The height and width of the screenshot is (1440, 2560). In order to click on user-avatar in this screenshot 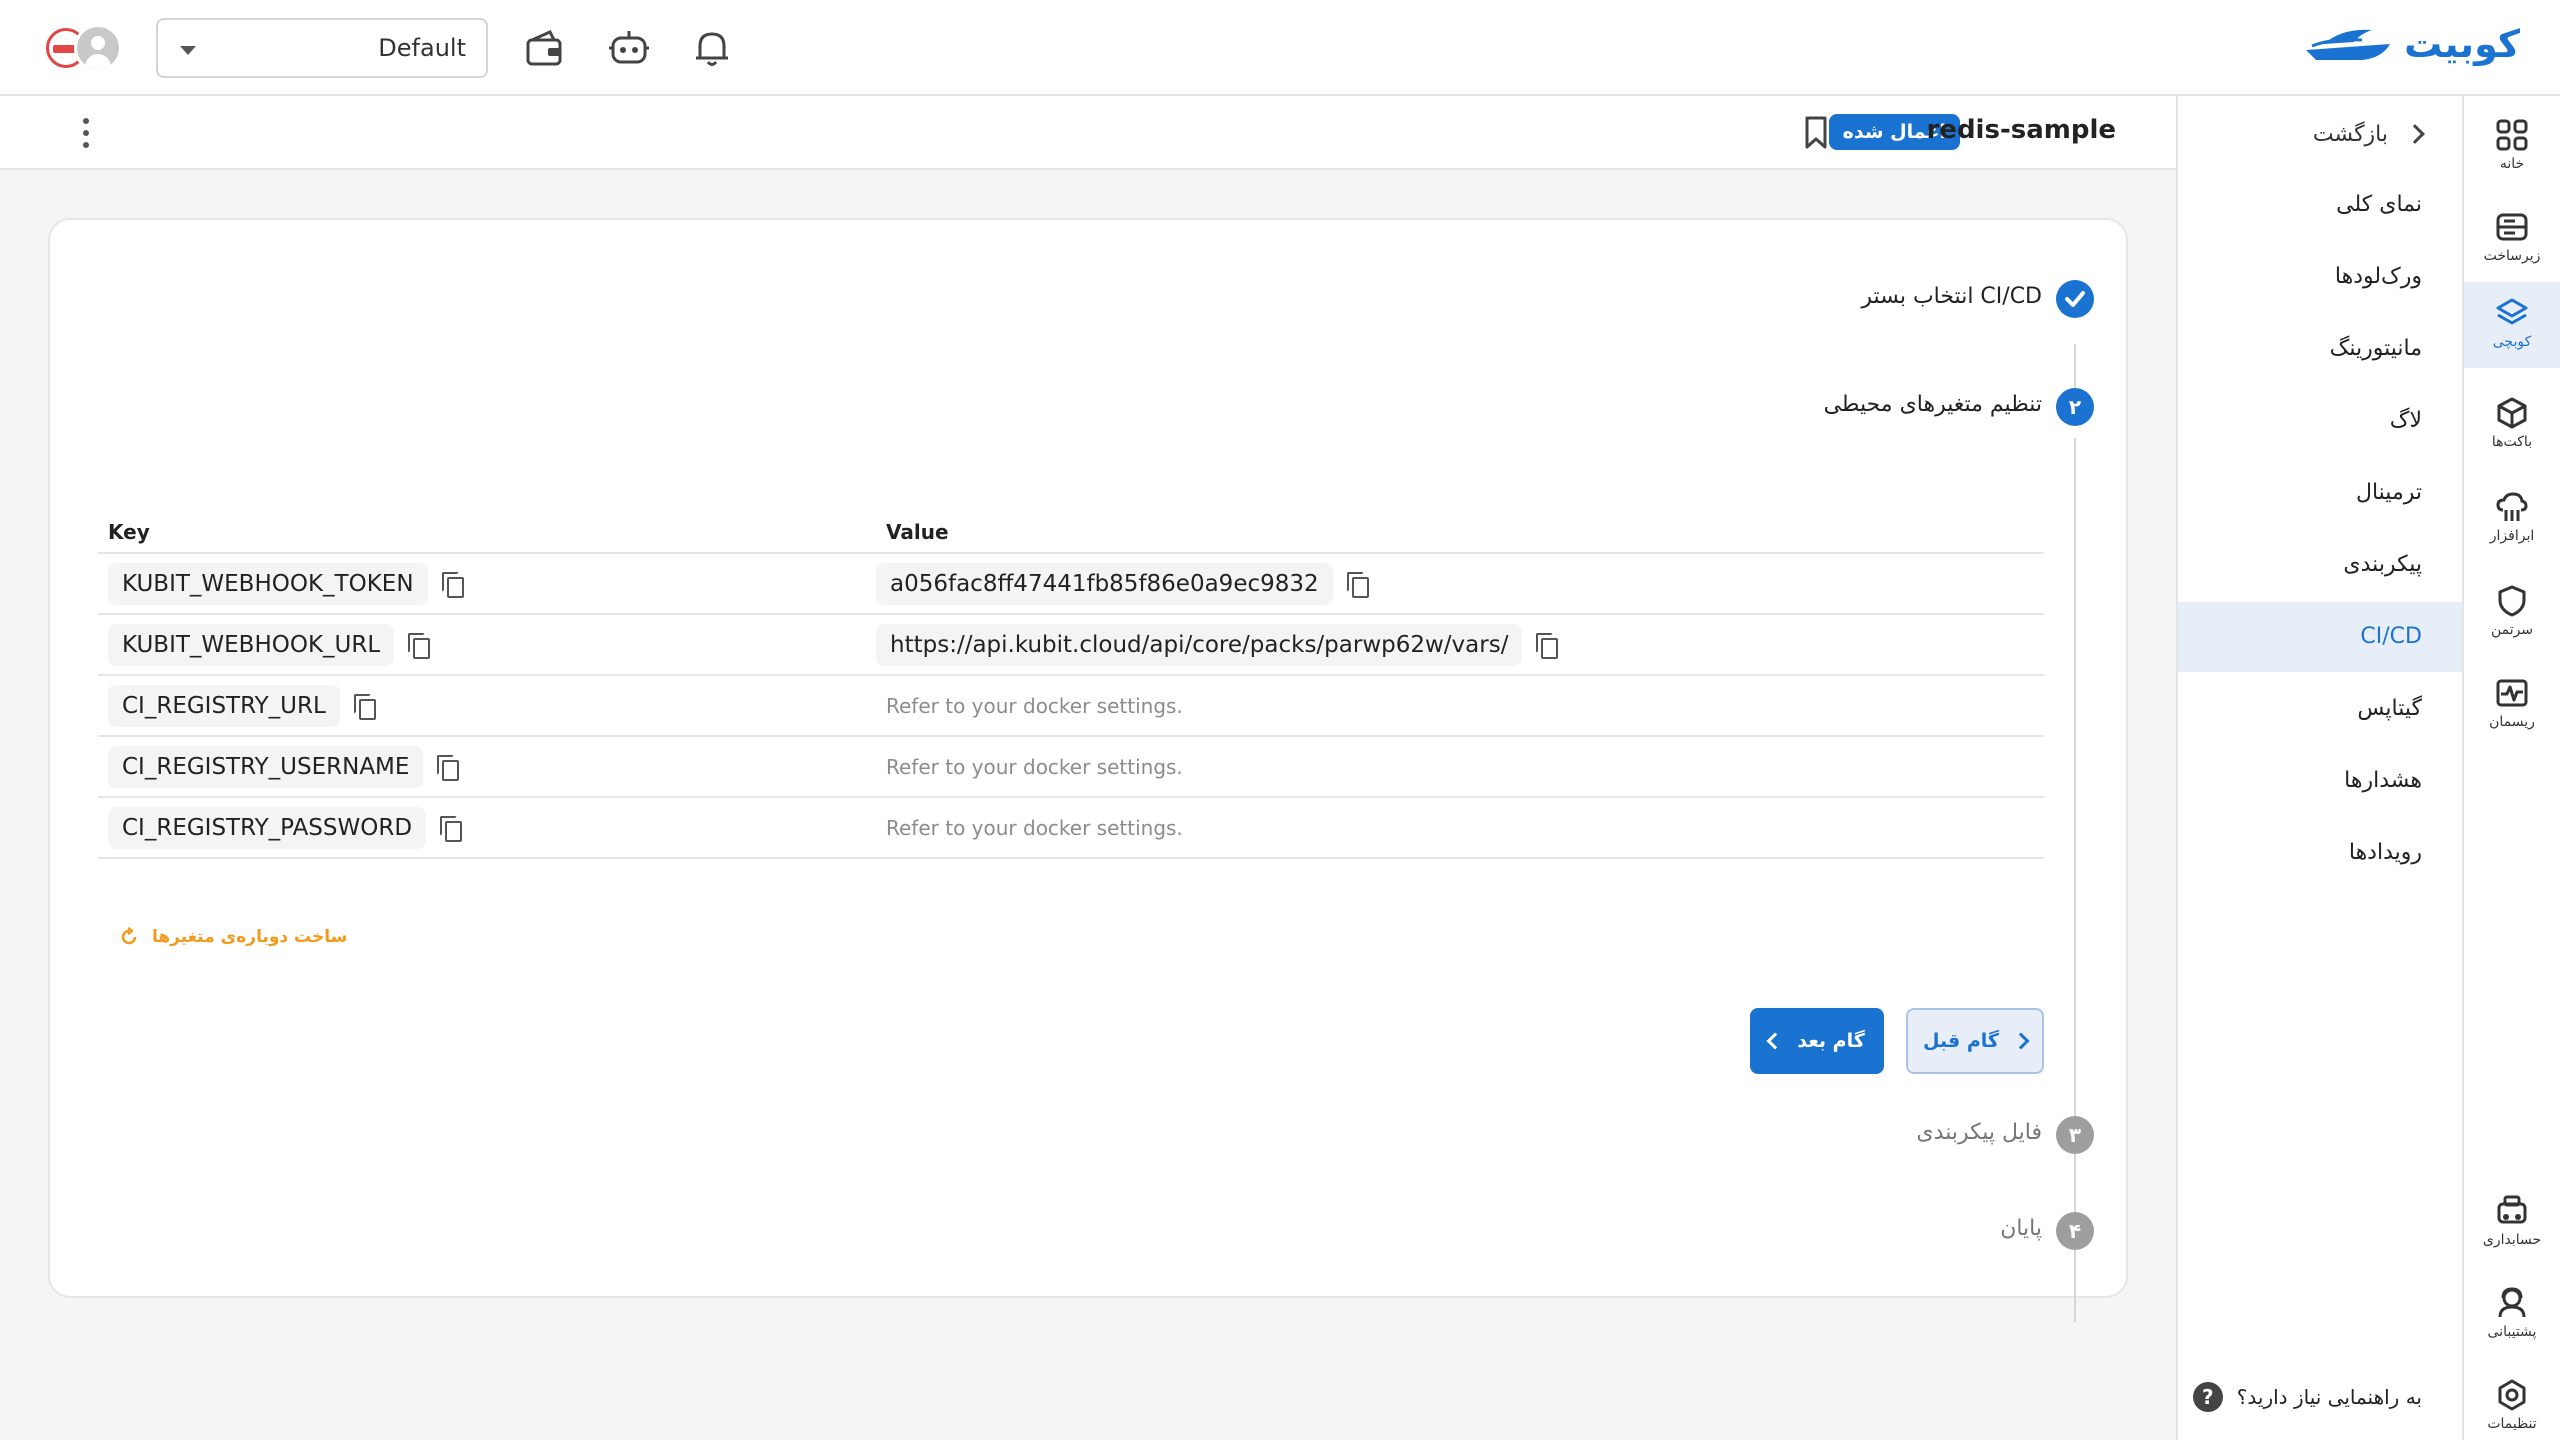, I will do `click(84, 48)`.